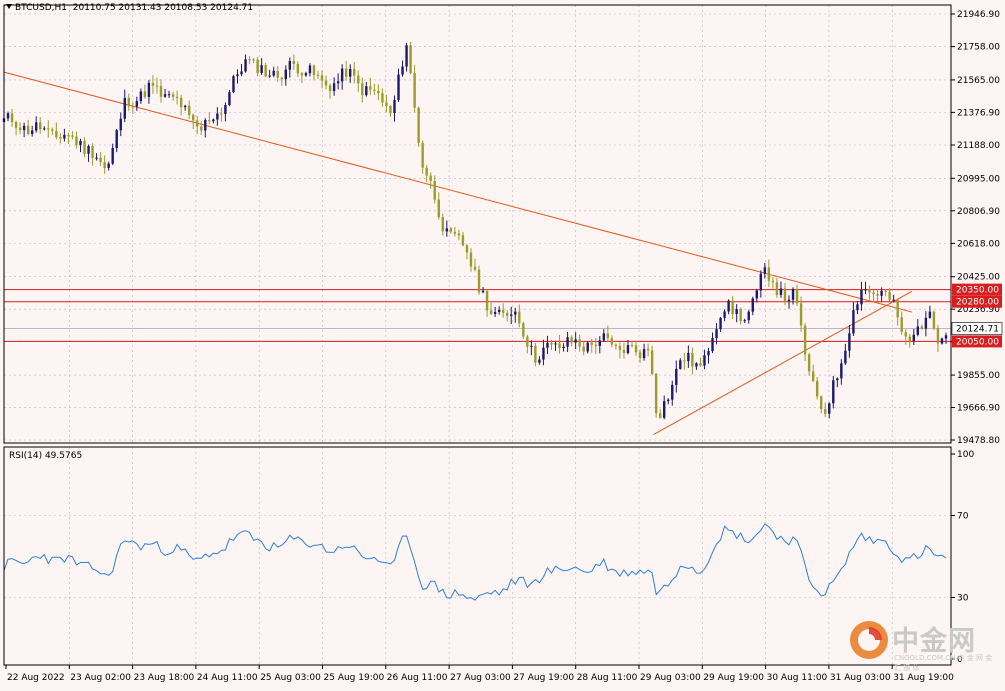 This screenshot has height=691, width=1005. I want to click on y-tick-label: 21188.00, so click(978, 146).